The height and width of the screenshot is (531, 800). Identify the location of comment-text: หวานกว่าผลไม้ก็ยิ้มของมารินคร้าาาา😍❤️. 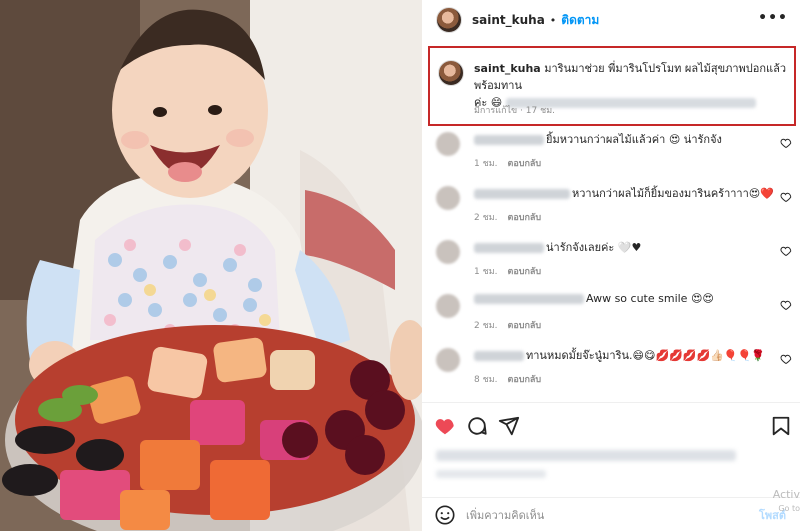
(673, 193).